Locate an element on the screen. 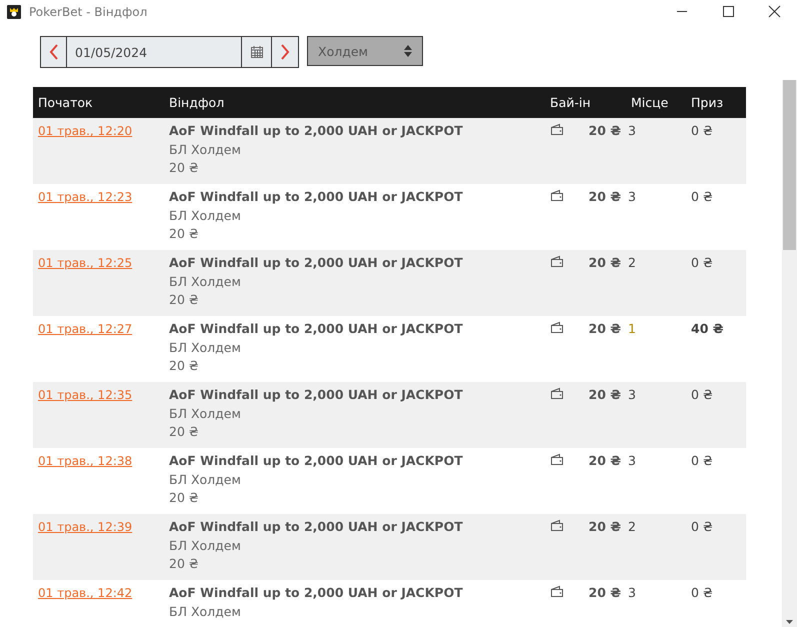  column-header: Бай-ін is located at coordinates (570, 102).